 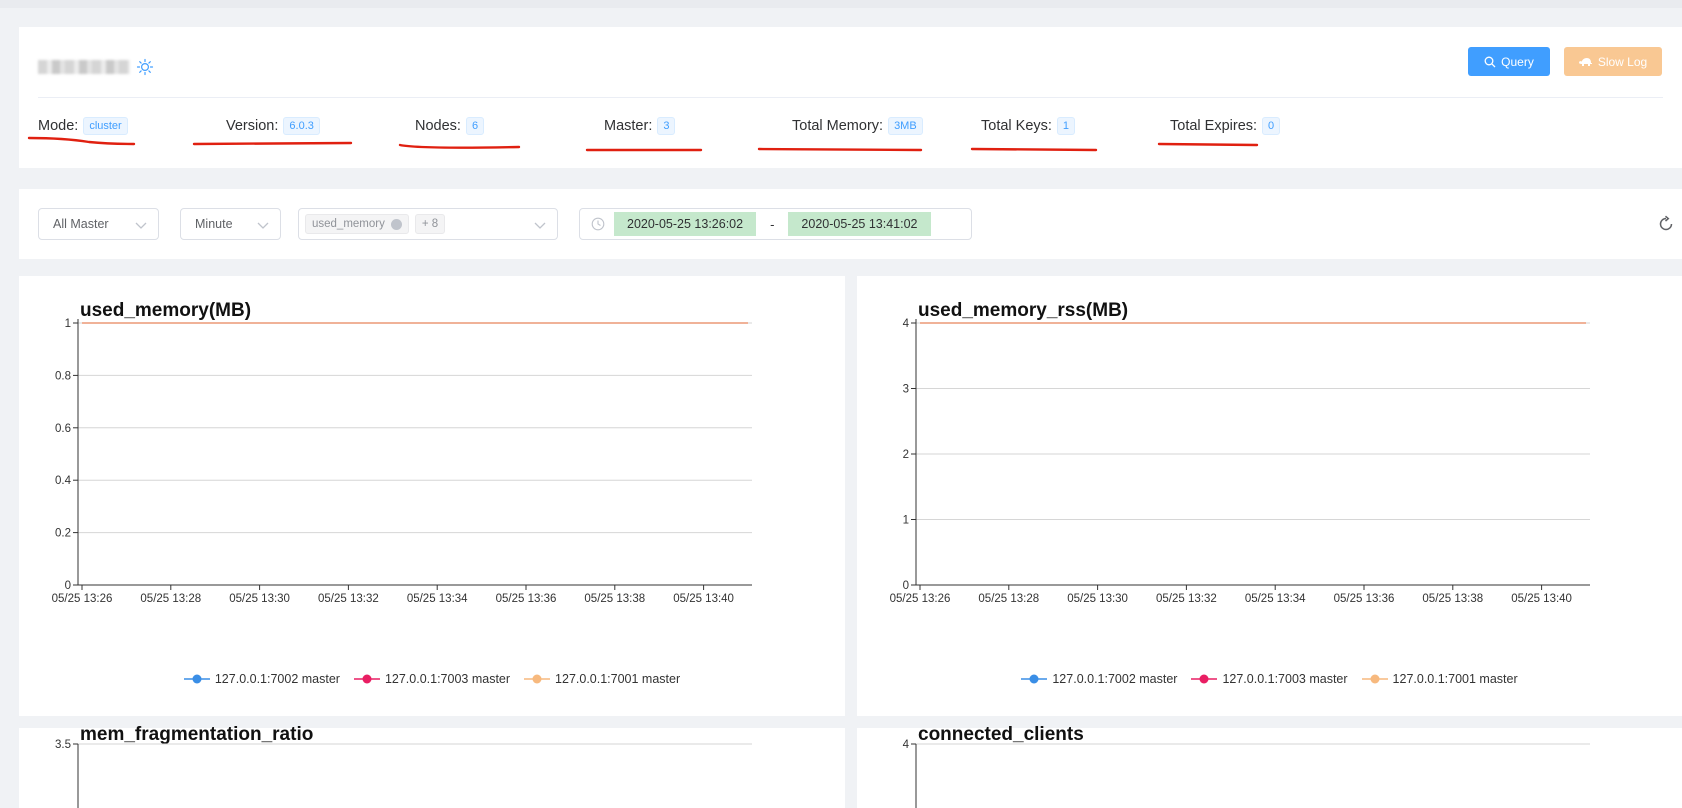 I want to click on node-select-value: All Master, so click(x=81, y=224).